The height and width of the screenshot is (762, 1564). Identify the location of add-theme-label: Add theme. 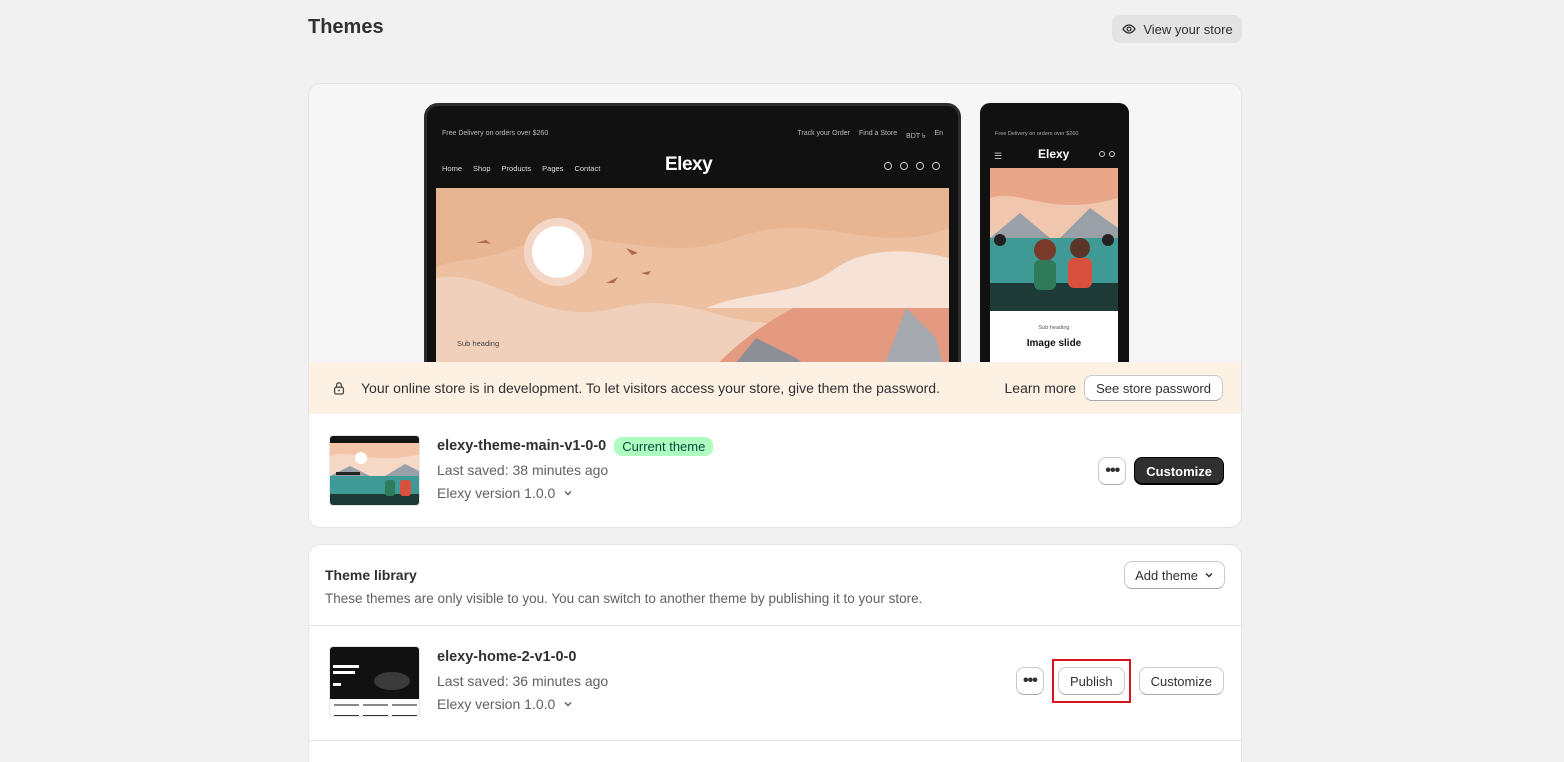
(1166, 575).